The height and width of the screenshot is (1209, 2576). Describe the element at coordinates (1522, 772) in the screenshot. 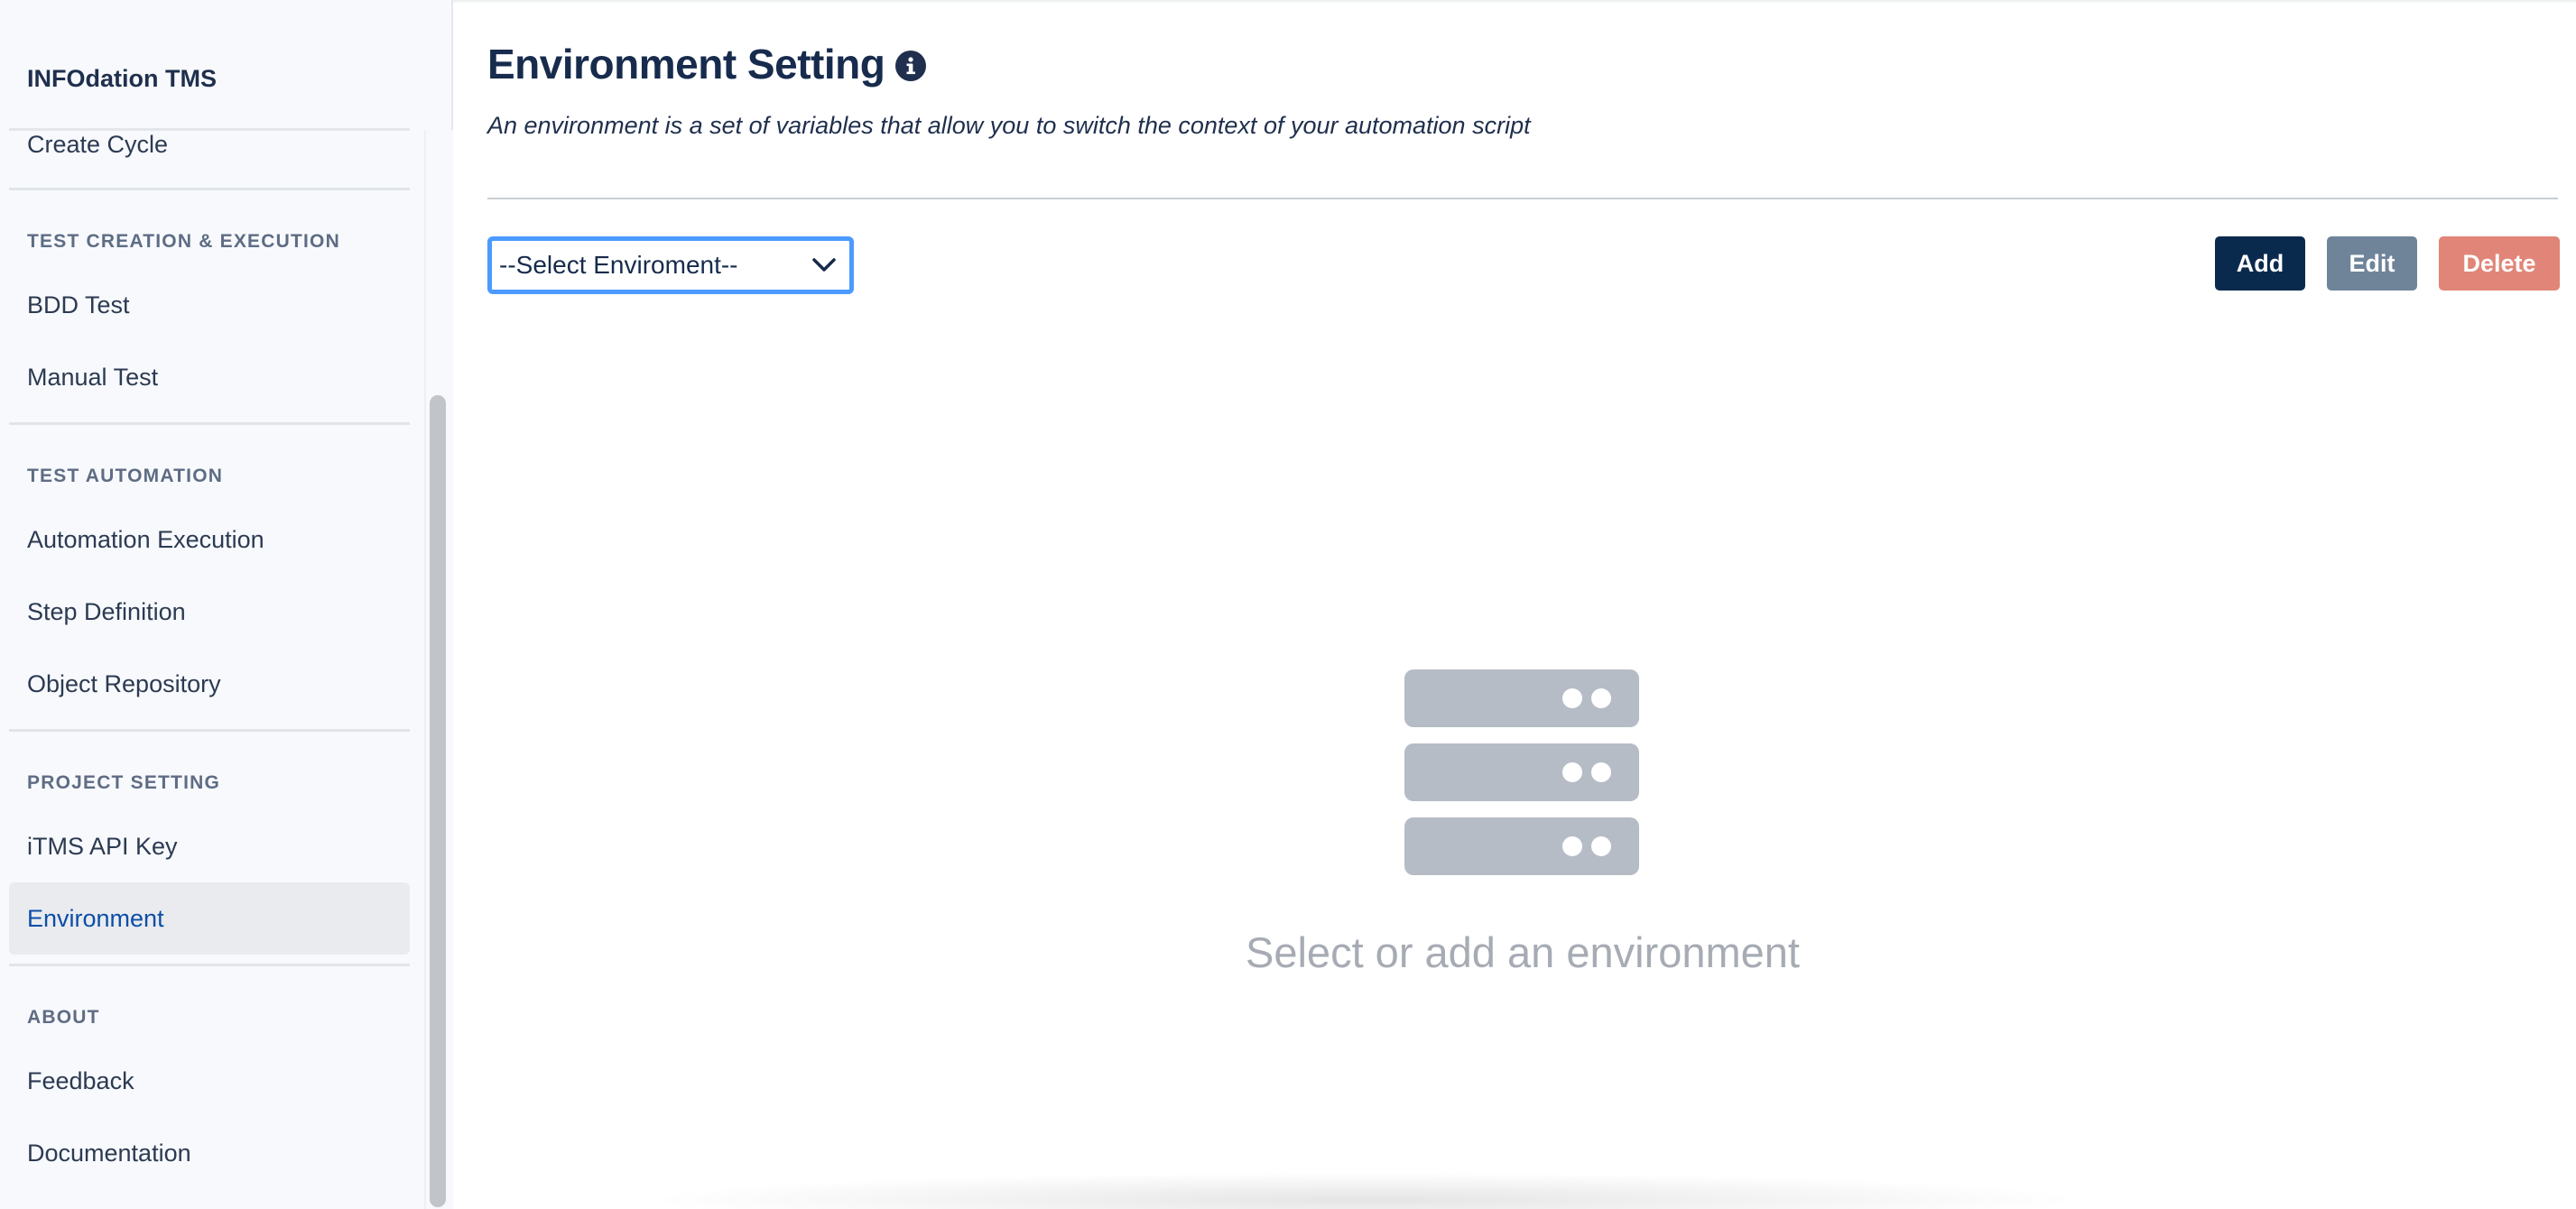

I see `server-stack-icon` at that location.